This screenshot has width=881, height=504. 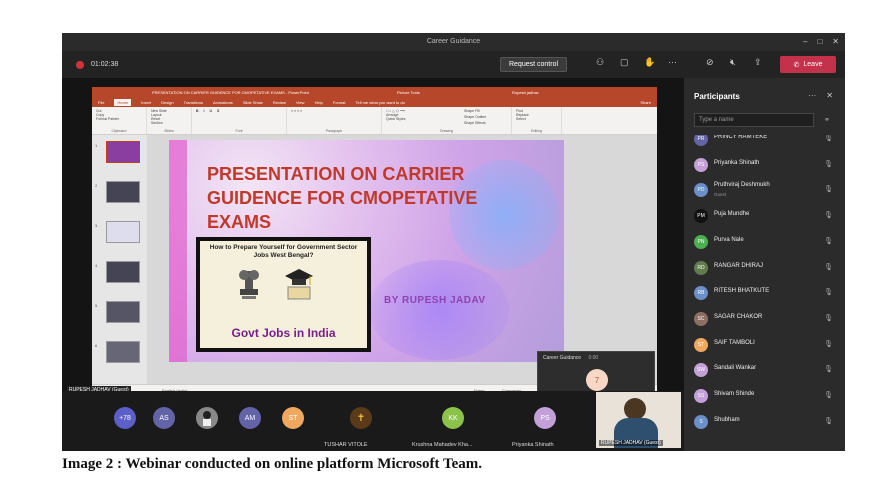 I want to click on section-button: Section, so click(x=169, y=123).